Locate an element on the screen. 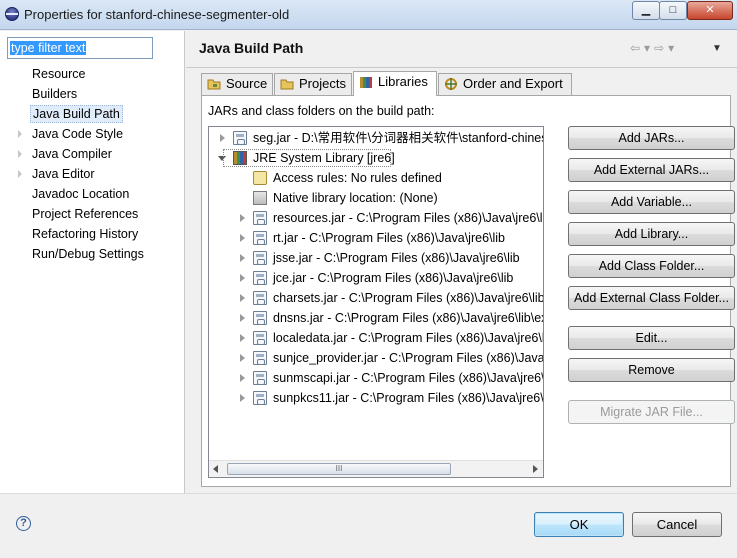 This screenshot has height=558, width=737. nav-item-java-editor: Java Editor is located at coordinates (57, 174).